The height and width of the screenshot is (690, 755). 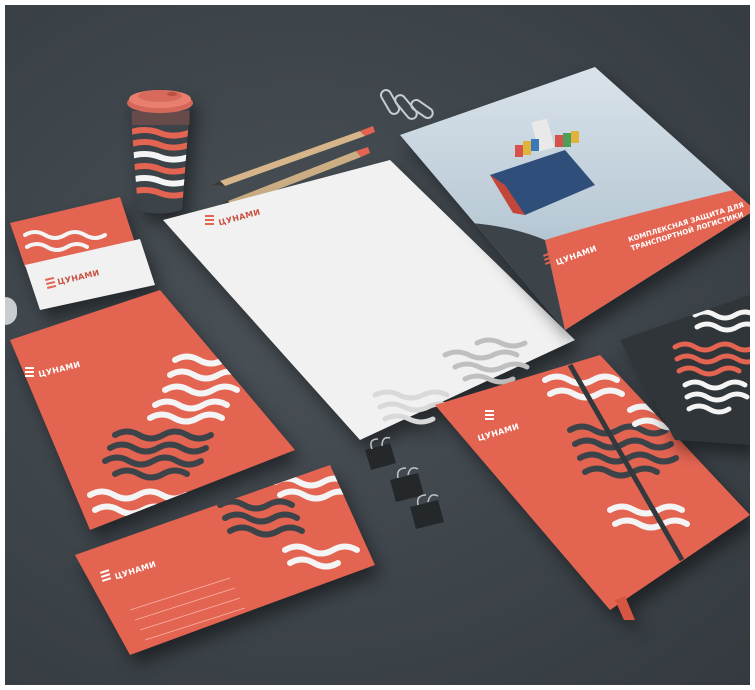 I want to click on pattern-sheet, so click(x=682, y=365).